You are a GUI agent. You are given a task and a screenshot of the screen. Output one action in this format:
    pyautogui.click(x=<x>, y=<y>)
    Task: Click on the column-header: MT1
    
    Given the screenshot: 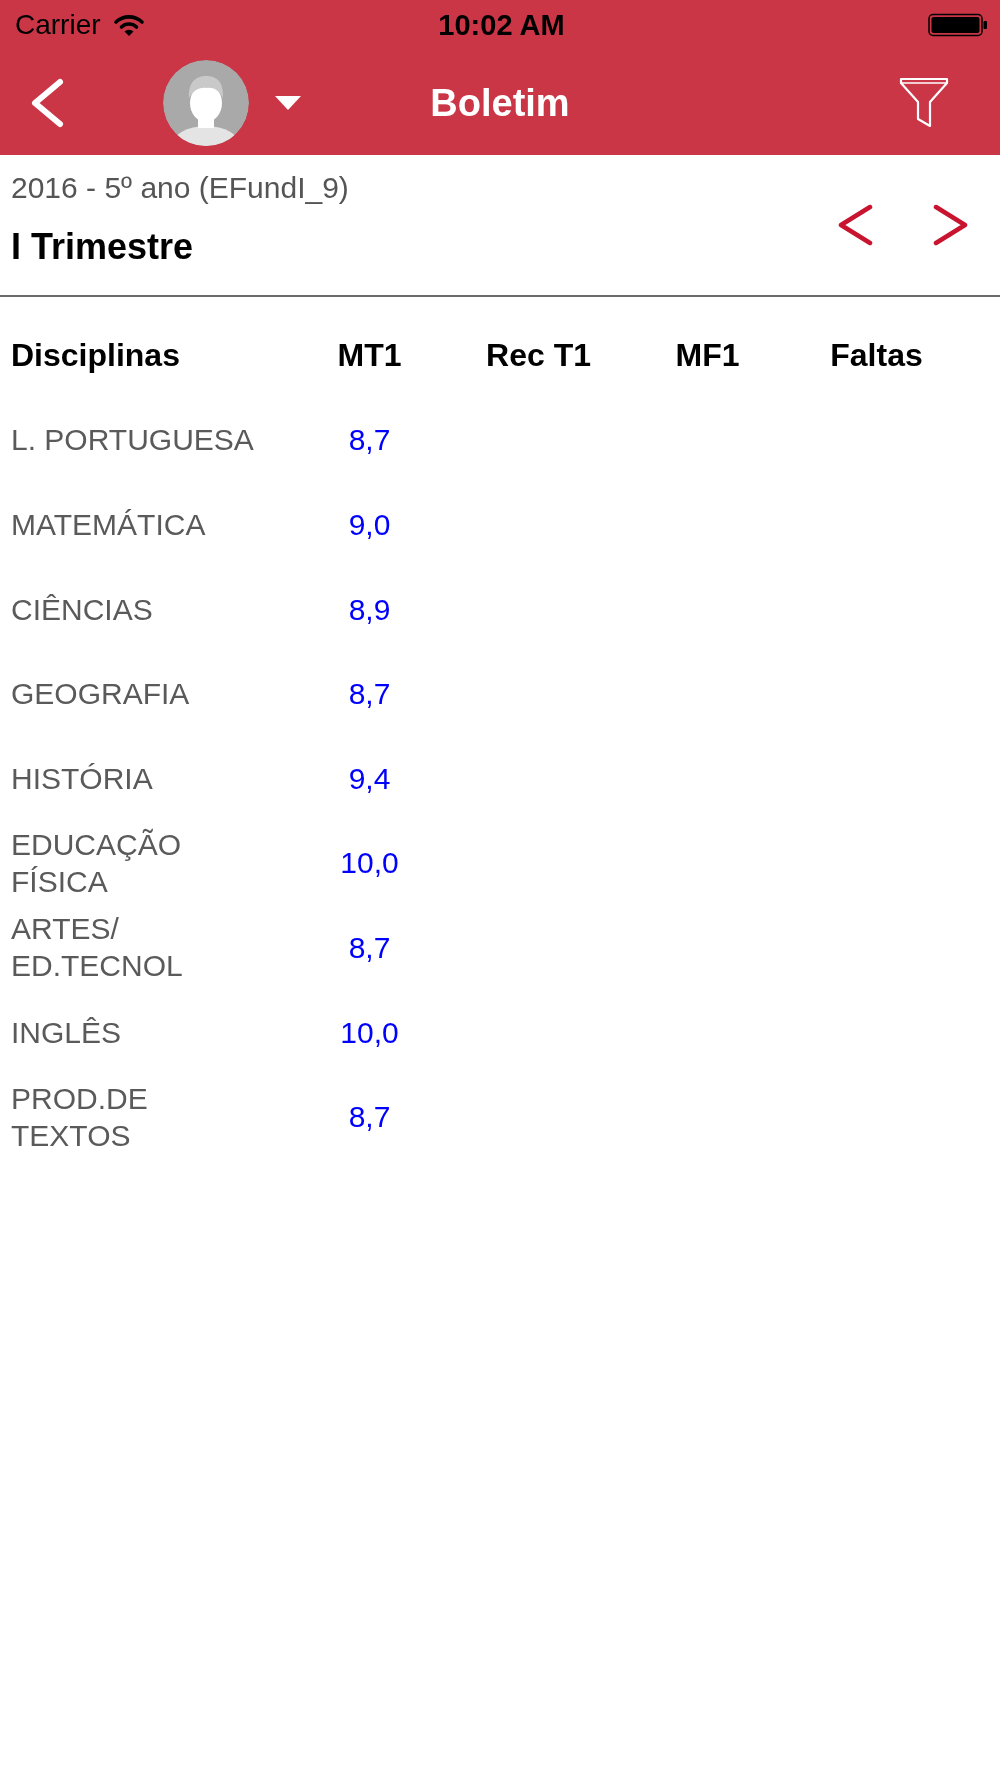 What is the action you would take?
    pyautogui.click(x=369, y=355)
    